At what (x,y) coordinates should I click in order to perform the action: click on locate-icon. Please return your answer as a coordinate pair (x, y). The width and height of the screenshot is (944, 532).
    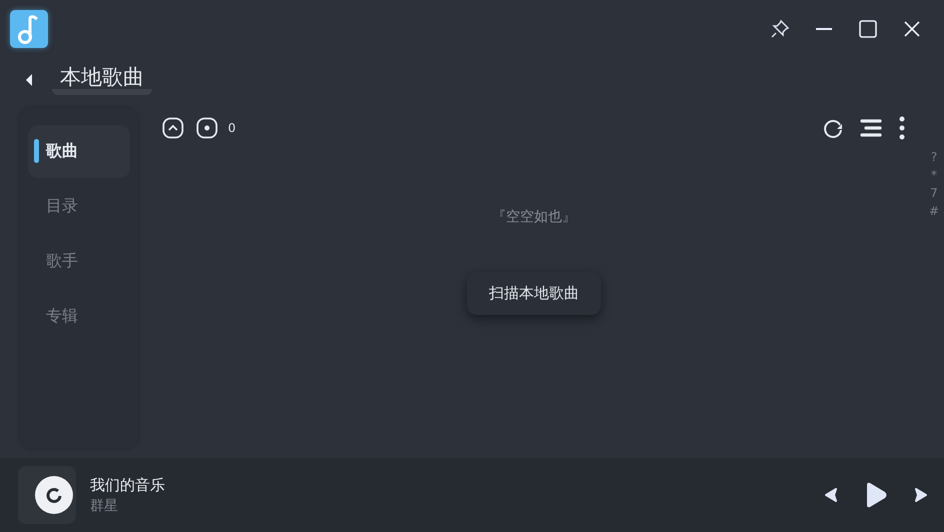
    Looking at the image, I should click on (207, 128).